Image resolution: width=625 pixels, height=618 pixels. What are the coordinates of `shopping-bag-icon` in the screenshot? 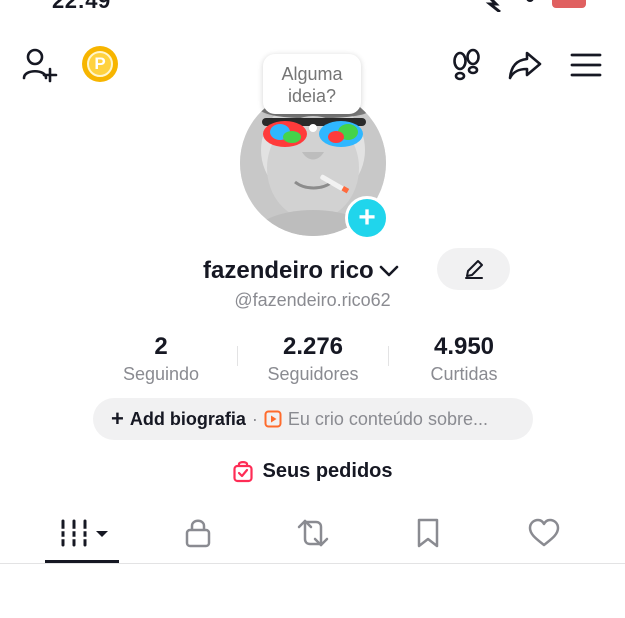 It's located at (243, 472).